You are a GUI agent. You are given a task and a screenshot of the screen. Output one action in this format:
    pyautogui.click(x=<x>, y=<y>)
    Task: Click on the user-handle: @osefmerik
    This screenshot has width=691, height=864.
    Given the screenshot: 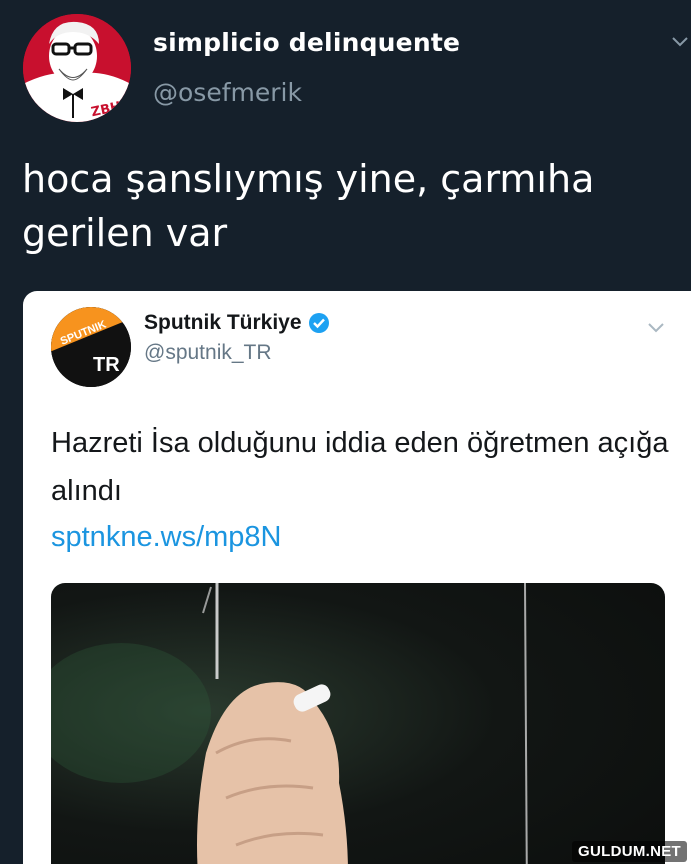 What is the action you would take?
    pyautogui.click(x=227, y=92)
    